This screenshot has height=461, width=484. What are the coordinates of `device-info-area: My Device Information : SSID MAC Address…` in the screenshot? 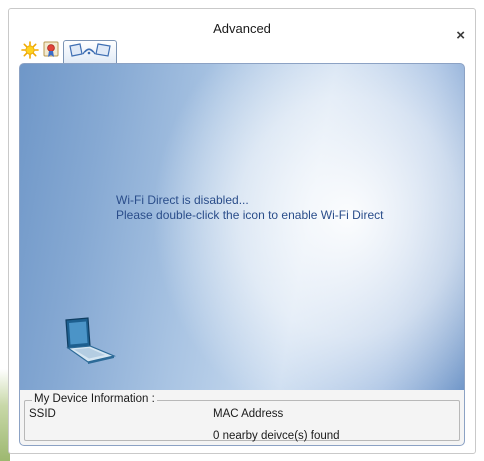 It's located at (242, 417).